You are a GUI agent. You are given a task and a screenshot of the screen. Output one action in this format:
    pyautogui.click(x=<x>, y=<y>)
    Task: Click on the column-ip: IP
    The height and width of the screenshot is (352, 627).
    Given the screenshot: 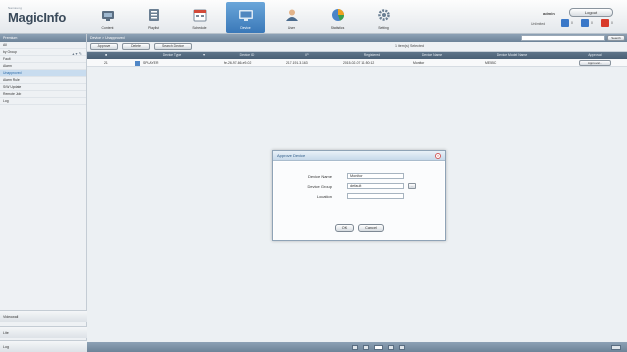 What is the action you would take?
    pyautogui.click(x=307, y=55)
    